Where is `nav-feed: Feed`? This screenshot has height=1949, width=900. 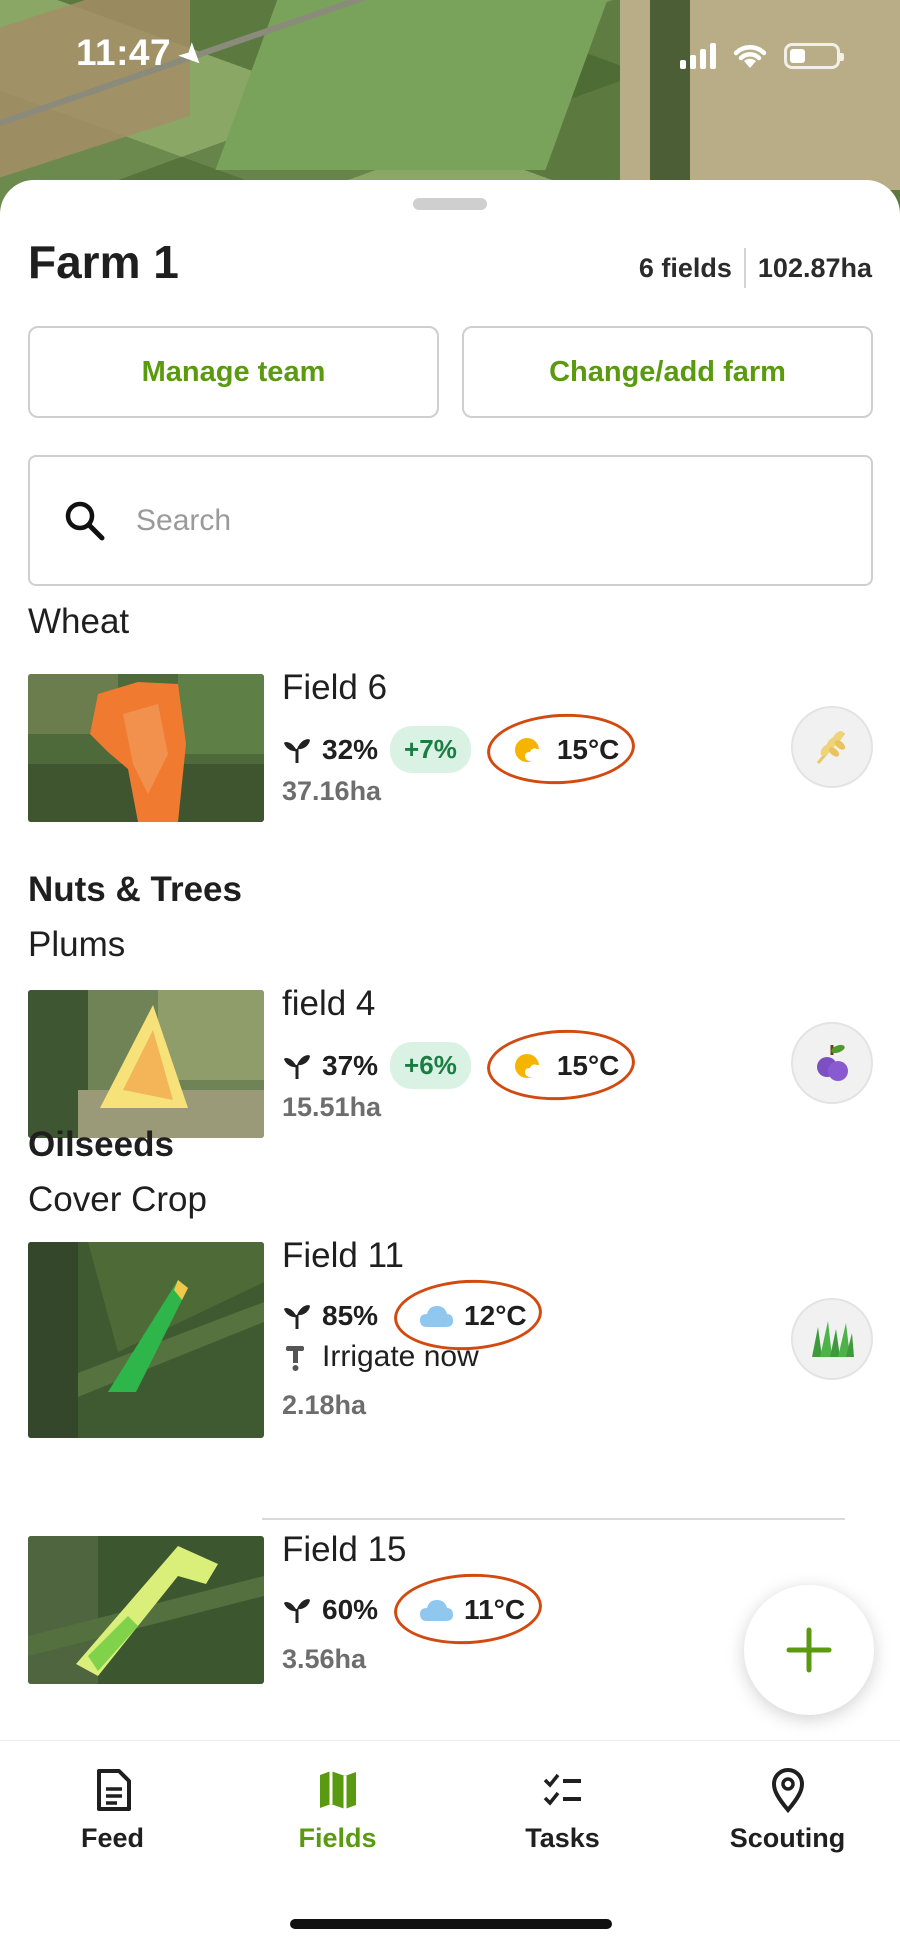 nav-feed: Feed is located at coordinates (112, 1810).